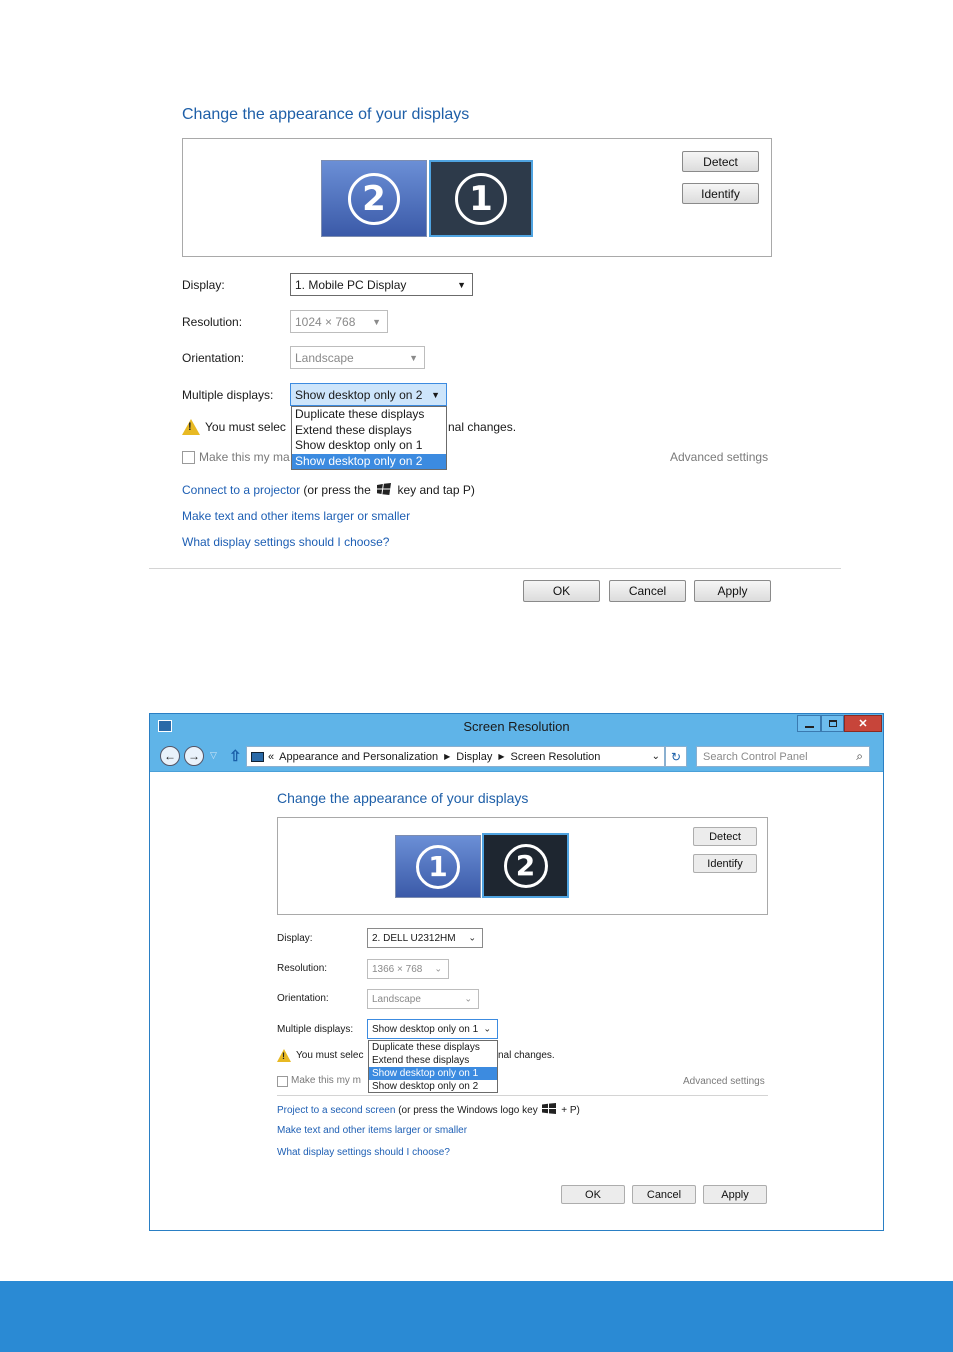 This screenshot has height=1352, width=953. I want to click on refresh-icon: ↻, so click(676, 756).